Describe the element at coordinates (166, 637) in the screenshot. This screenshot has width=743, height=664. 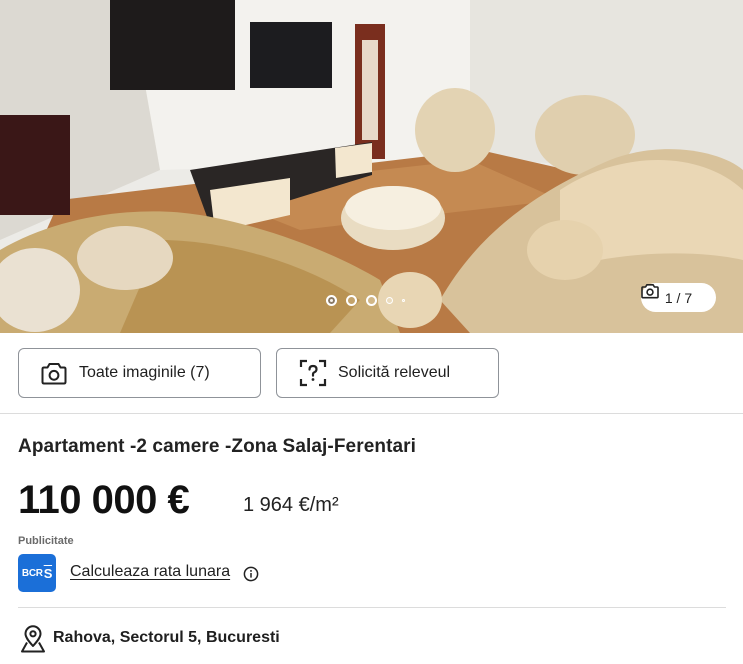
I see `listing-location: Rahova, Sectorul 5, Bucuresti` at that location.